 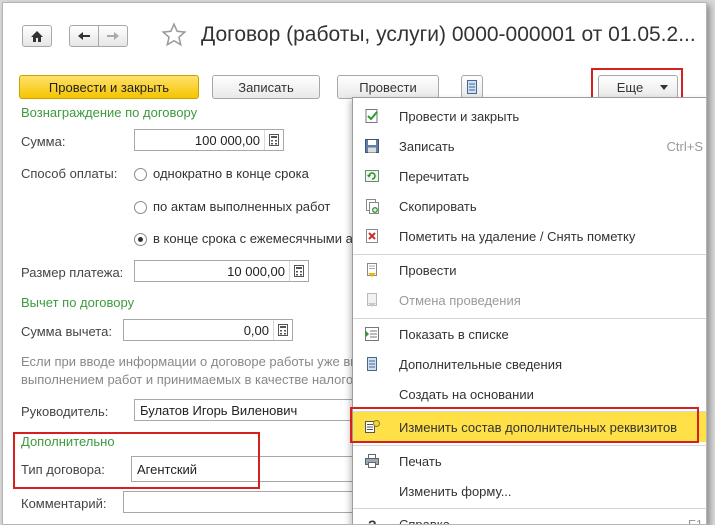 I want to click on menu-item-print: Печать, so click(x=530, y=461).